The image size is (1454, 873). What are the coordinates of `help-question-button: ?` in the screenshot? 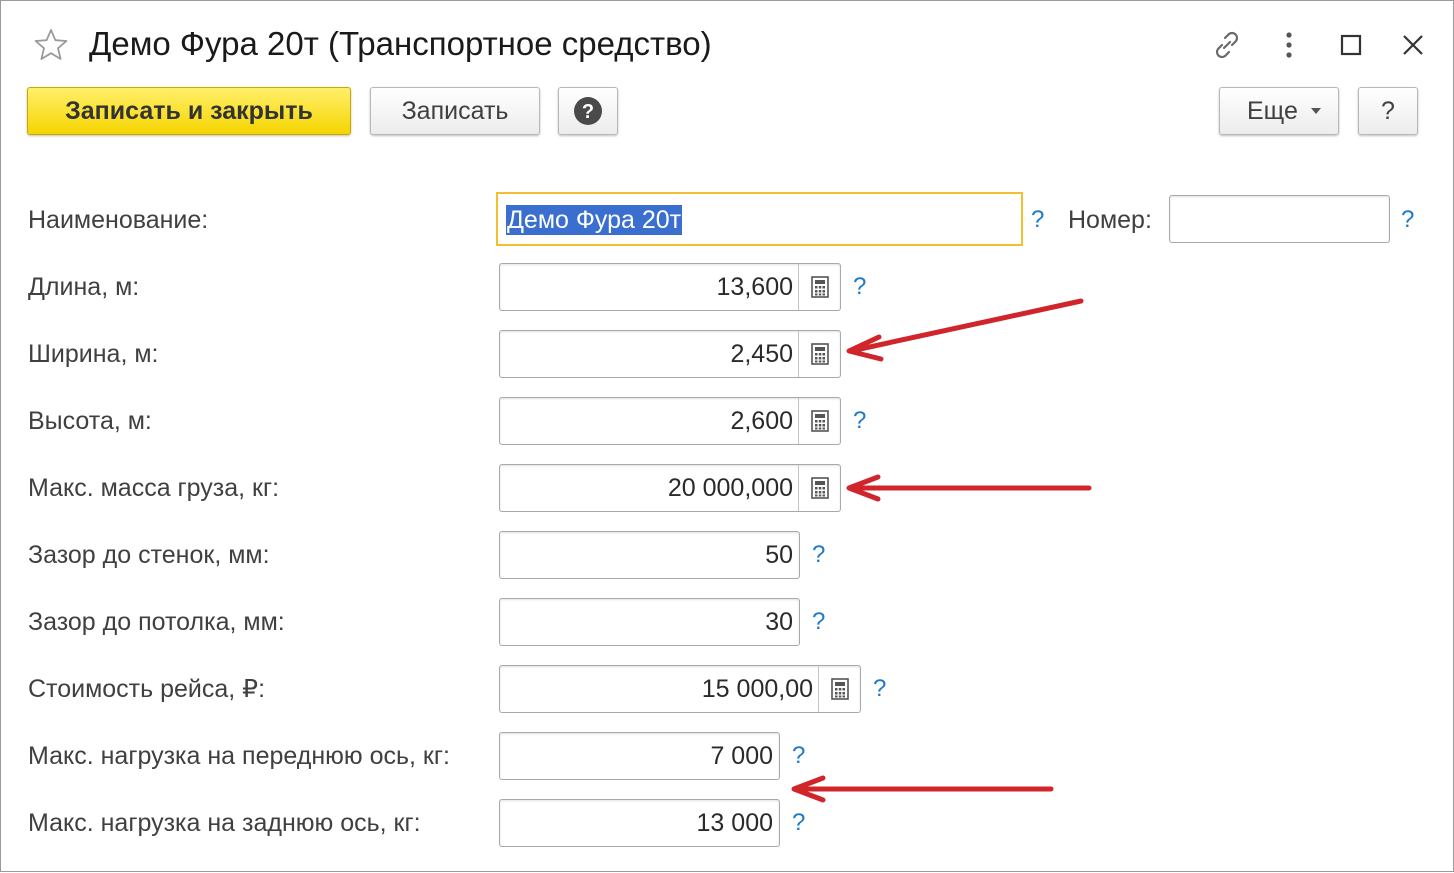 It's located at (1388, 111).